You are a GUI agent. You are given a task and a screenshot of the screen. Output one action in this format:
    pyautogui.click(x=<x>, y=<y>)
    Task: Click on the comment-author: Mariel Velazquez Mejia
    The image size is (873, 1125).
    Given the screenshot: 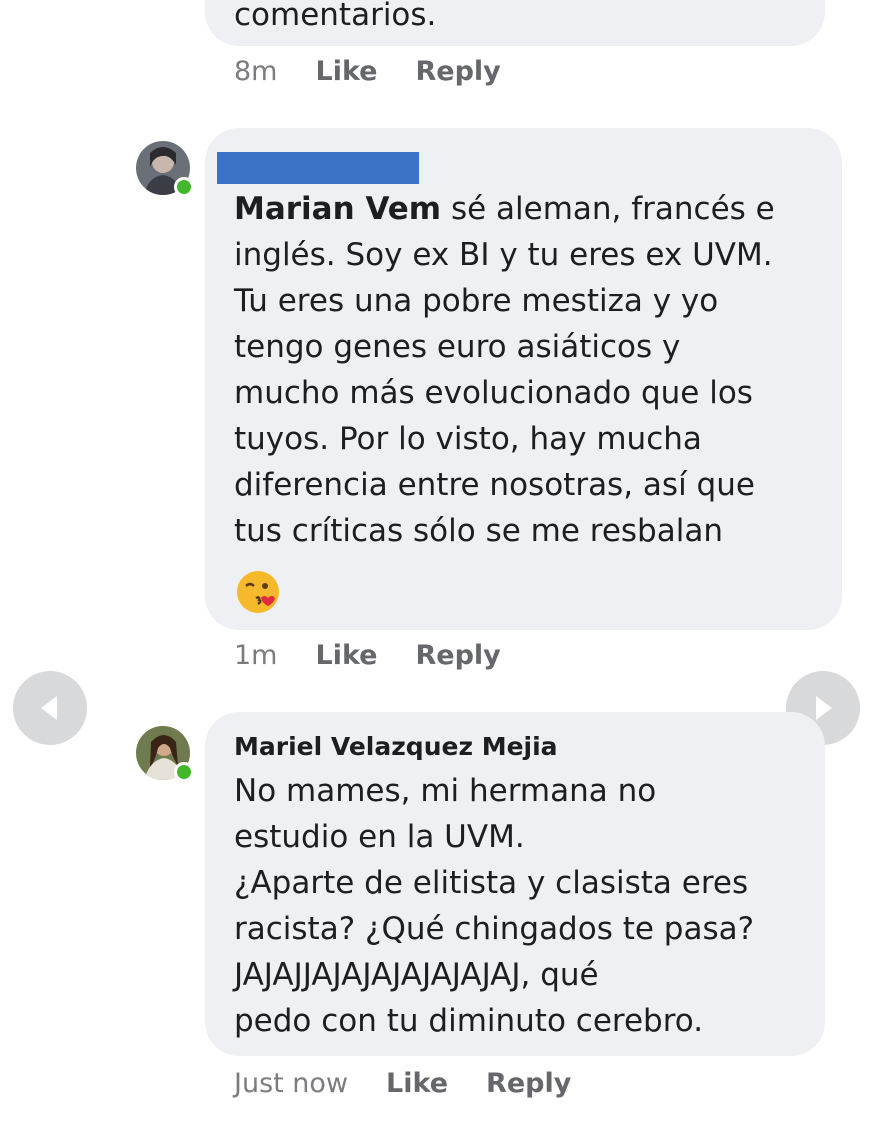 What is the action you would take?
    pyautogui.click(x=396, y=747)
    